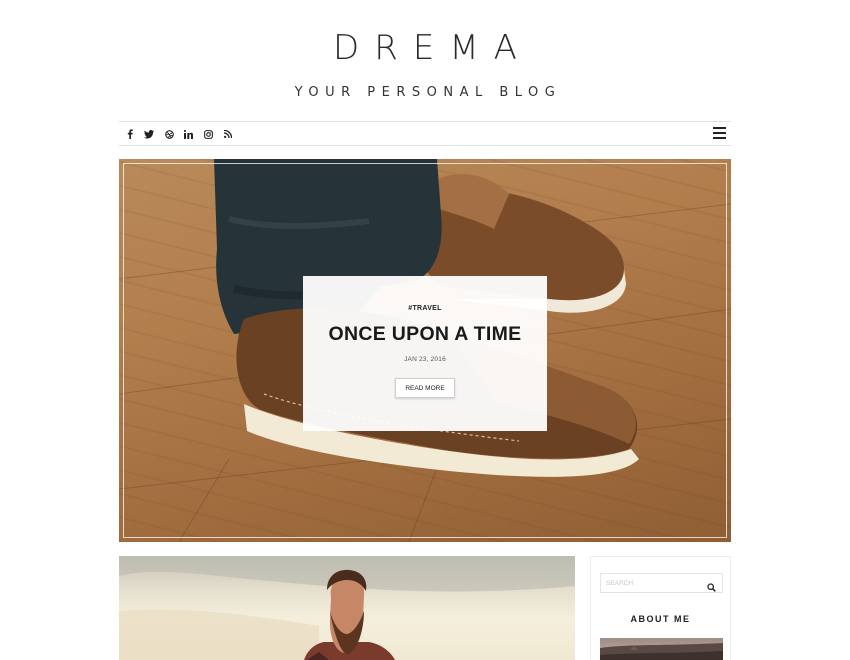  What do you see at coordinates (425, 334) in the screenshot?
I see `post-title: ONCE UPON A TIME` at bounding box center [425, 334].